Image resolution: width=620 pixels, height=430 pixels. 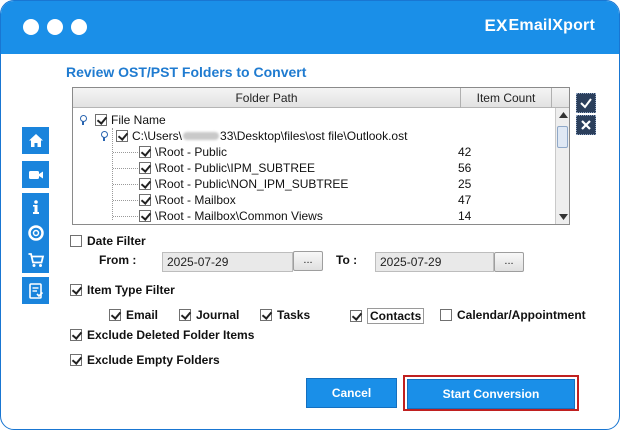 I want to click on cart-button, so click(x=35, y=259).